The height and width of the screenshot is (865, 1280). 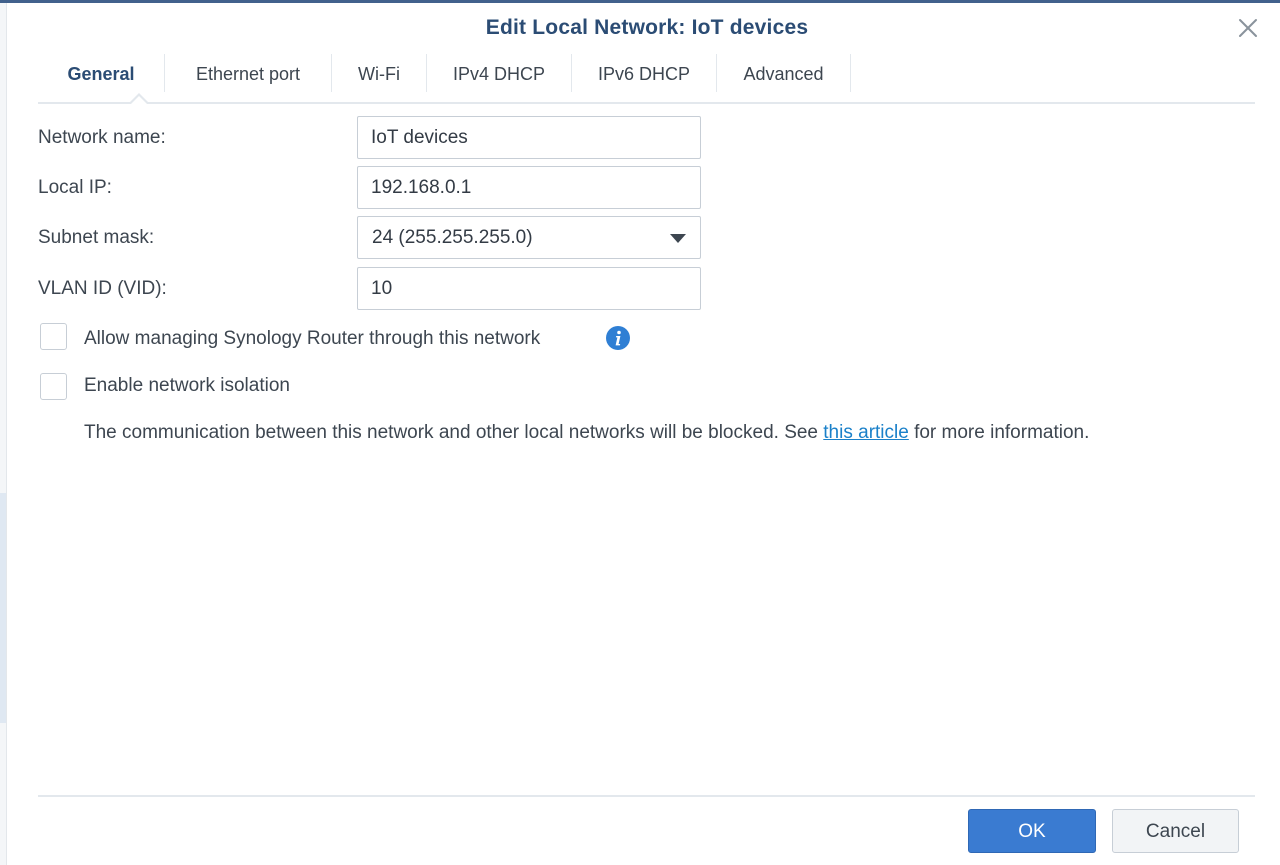 I want to click on local-ip-label: Local IP:, so click(x=75, y=187).